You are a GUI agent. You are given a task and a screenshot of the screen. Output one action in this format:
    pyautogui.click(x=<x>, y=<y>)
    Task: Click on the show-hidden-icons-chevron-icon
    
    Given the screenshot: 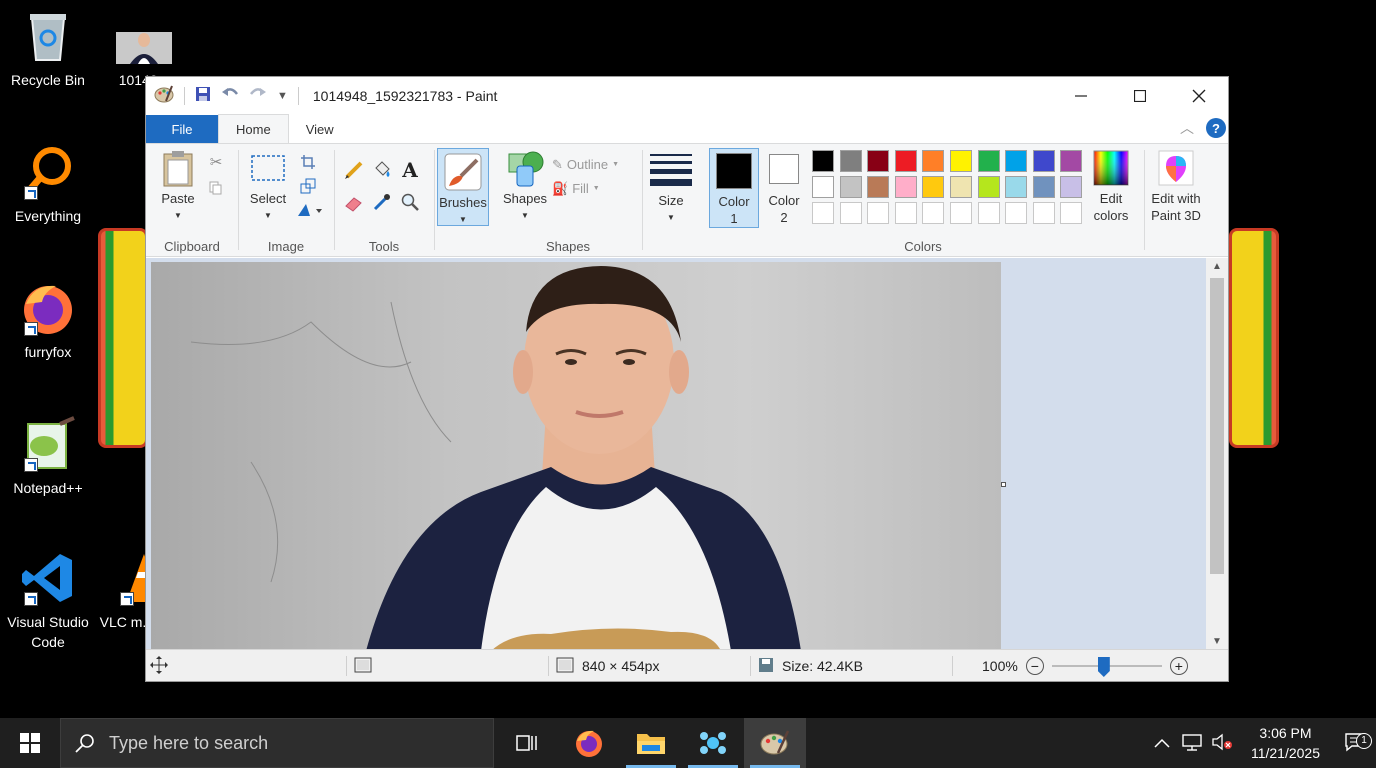 What is the action you would take?
    pyautogui.click(x=1162, y=743)
    